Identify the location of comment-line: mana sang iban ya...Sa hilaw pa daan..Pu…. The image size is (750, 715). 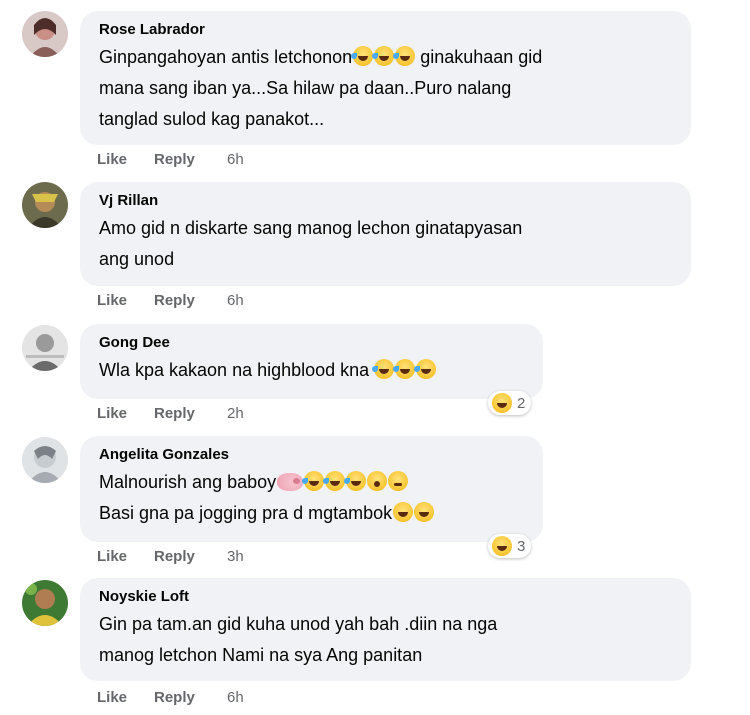
(305, 88).